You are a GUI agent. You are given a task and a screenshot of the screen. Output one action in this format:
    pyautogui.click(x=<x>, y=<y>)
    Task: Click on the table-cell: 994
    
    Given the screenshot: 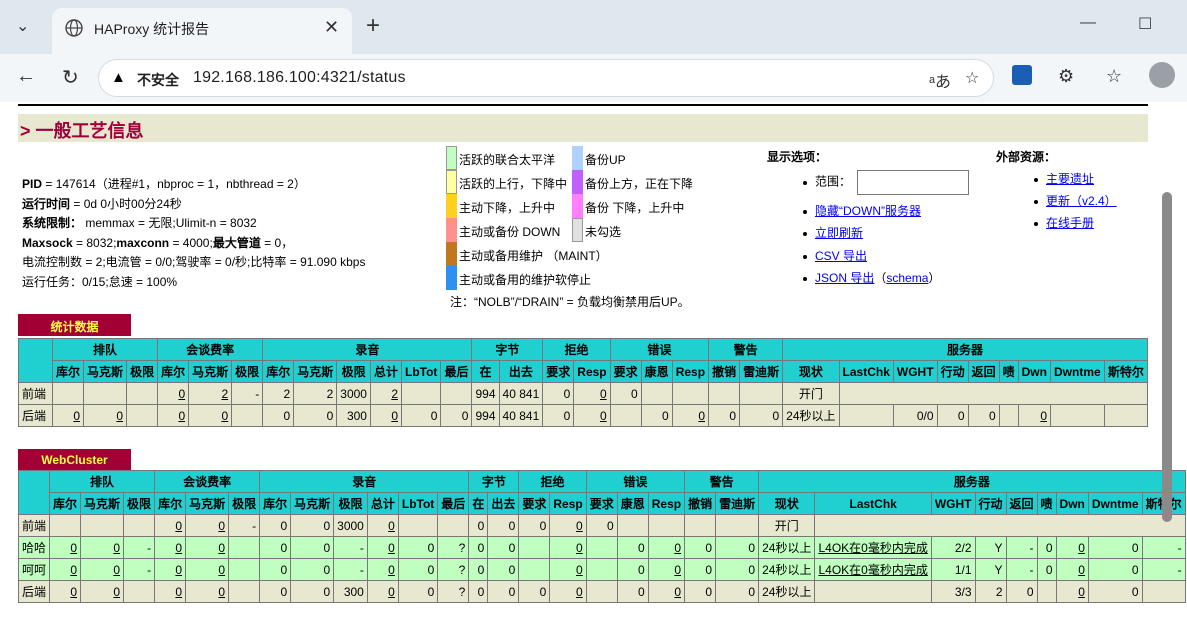 What is the action you would take?
    pyautogui.click(x=485, y=415)
    